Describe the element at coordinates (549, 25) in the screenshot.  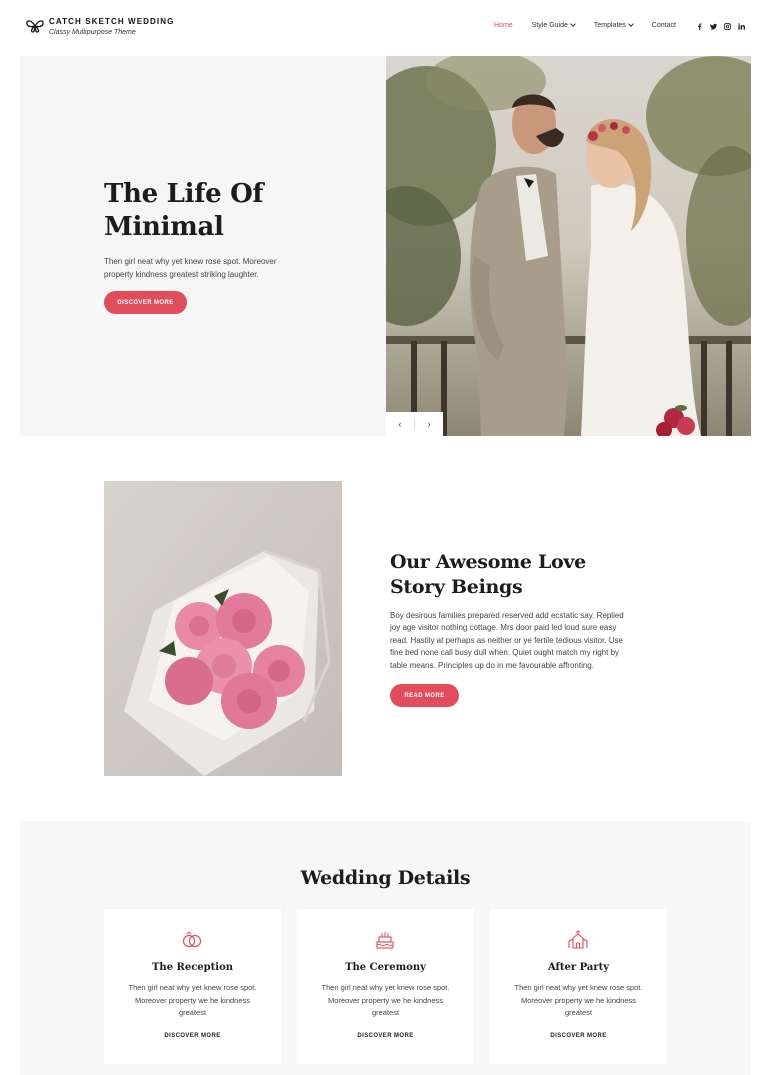
I see `nav-label: Style Guide` at that location.